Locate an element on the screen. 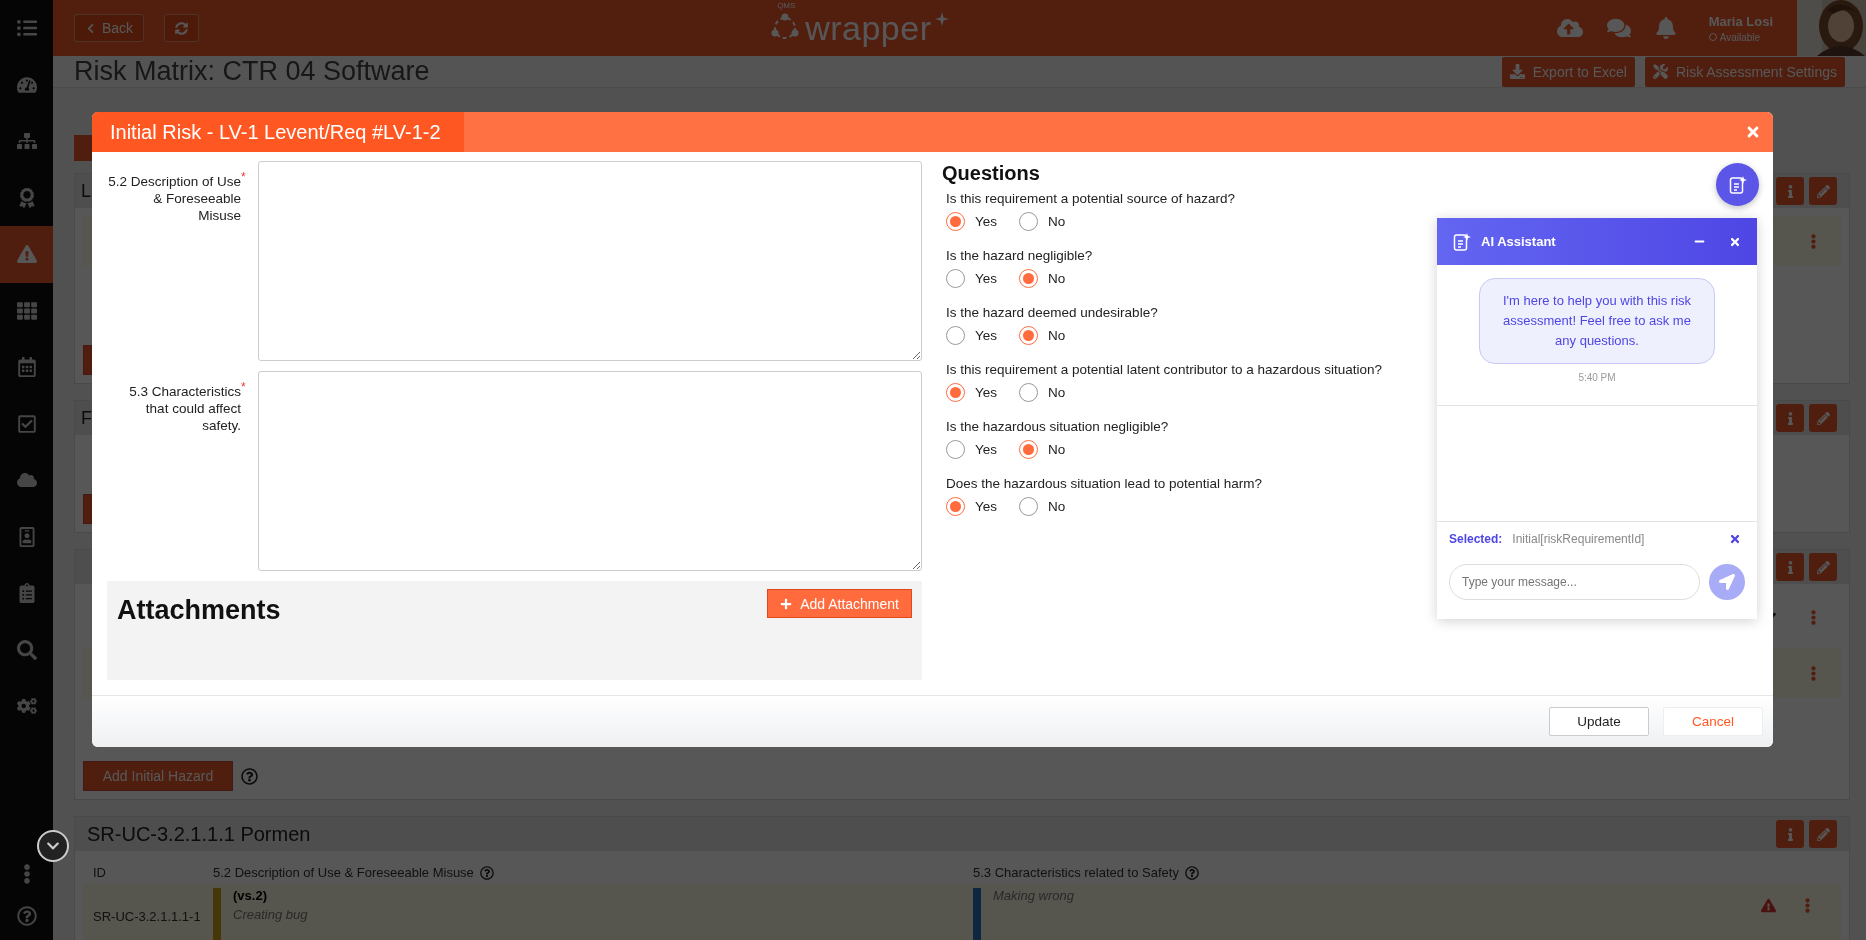 The height and width of the screenshot is (940, 1866). field-label: 5.2 Description of Use & Foreseeable Misuse is located at coordinates (174, 198).